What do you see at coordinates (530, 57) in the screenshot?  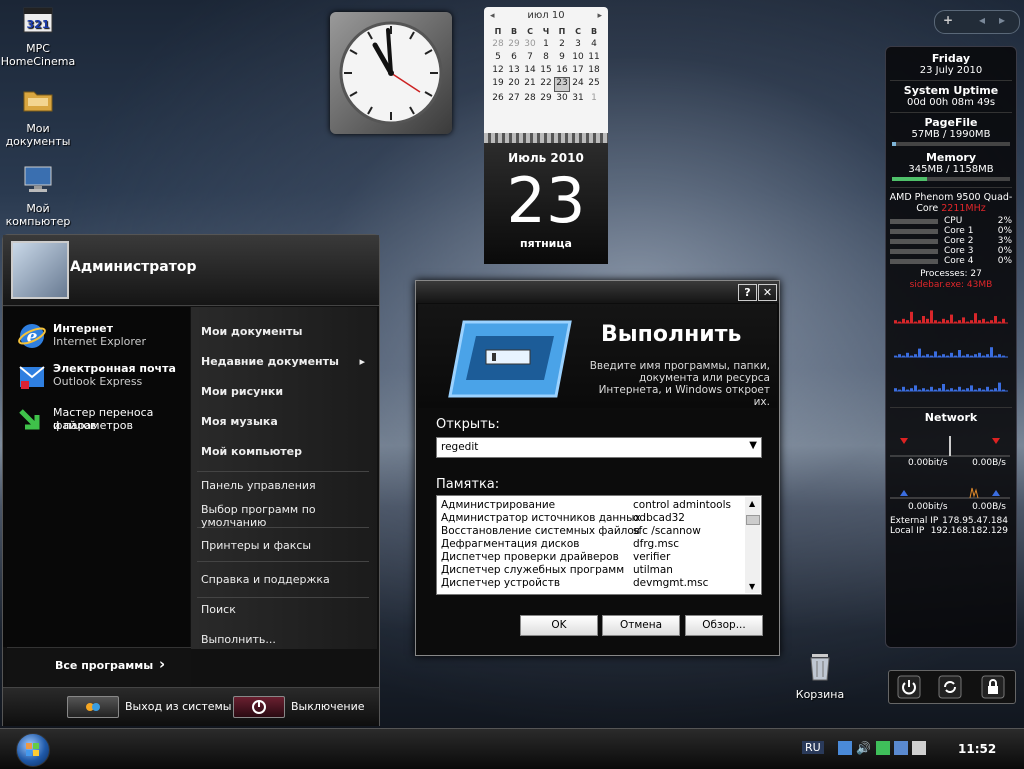 I see `calendar-day: 7` at bounding box center [530, 57].